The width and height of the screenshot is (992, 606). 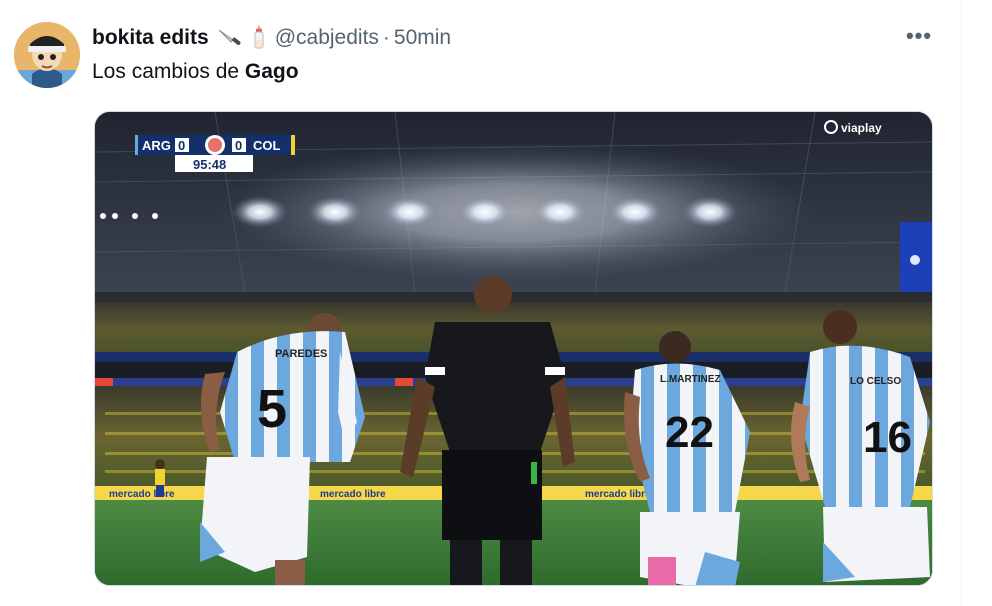 I want to click on tweet-text-bold: Gago, so click(x=271, y=71).